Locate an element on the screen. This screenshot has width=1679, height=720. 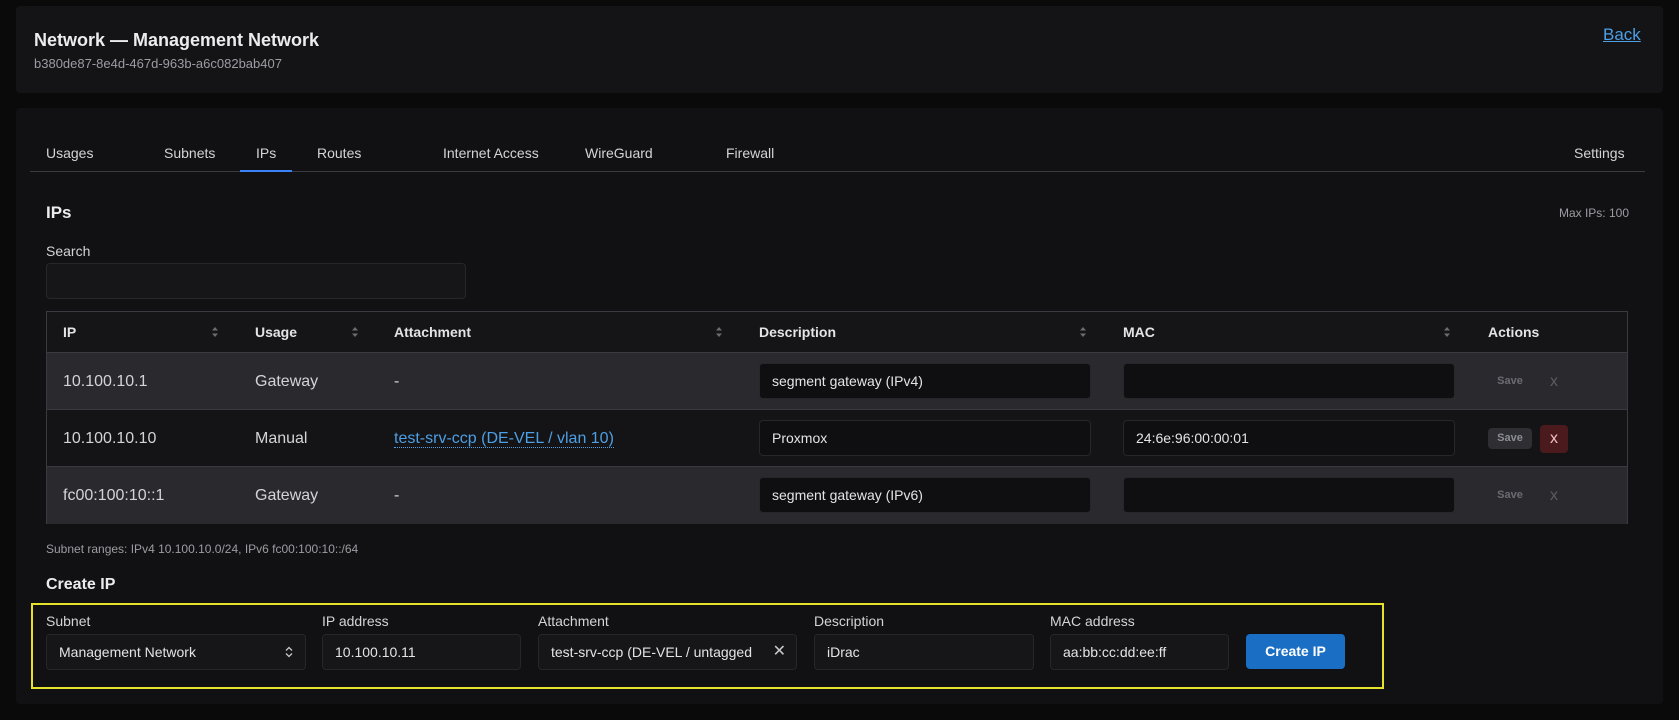
ip-cell: fc00:100:10::1 is located at coordinates (114, 495).